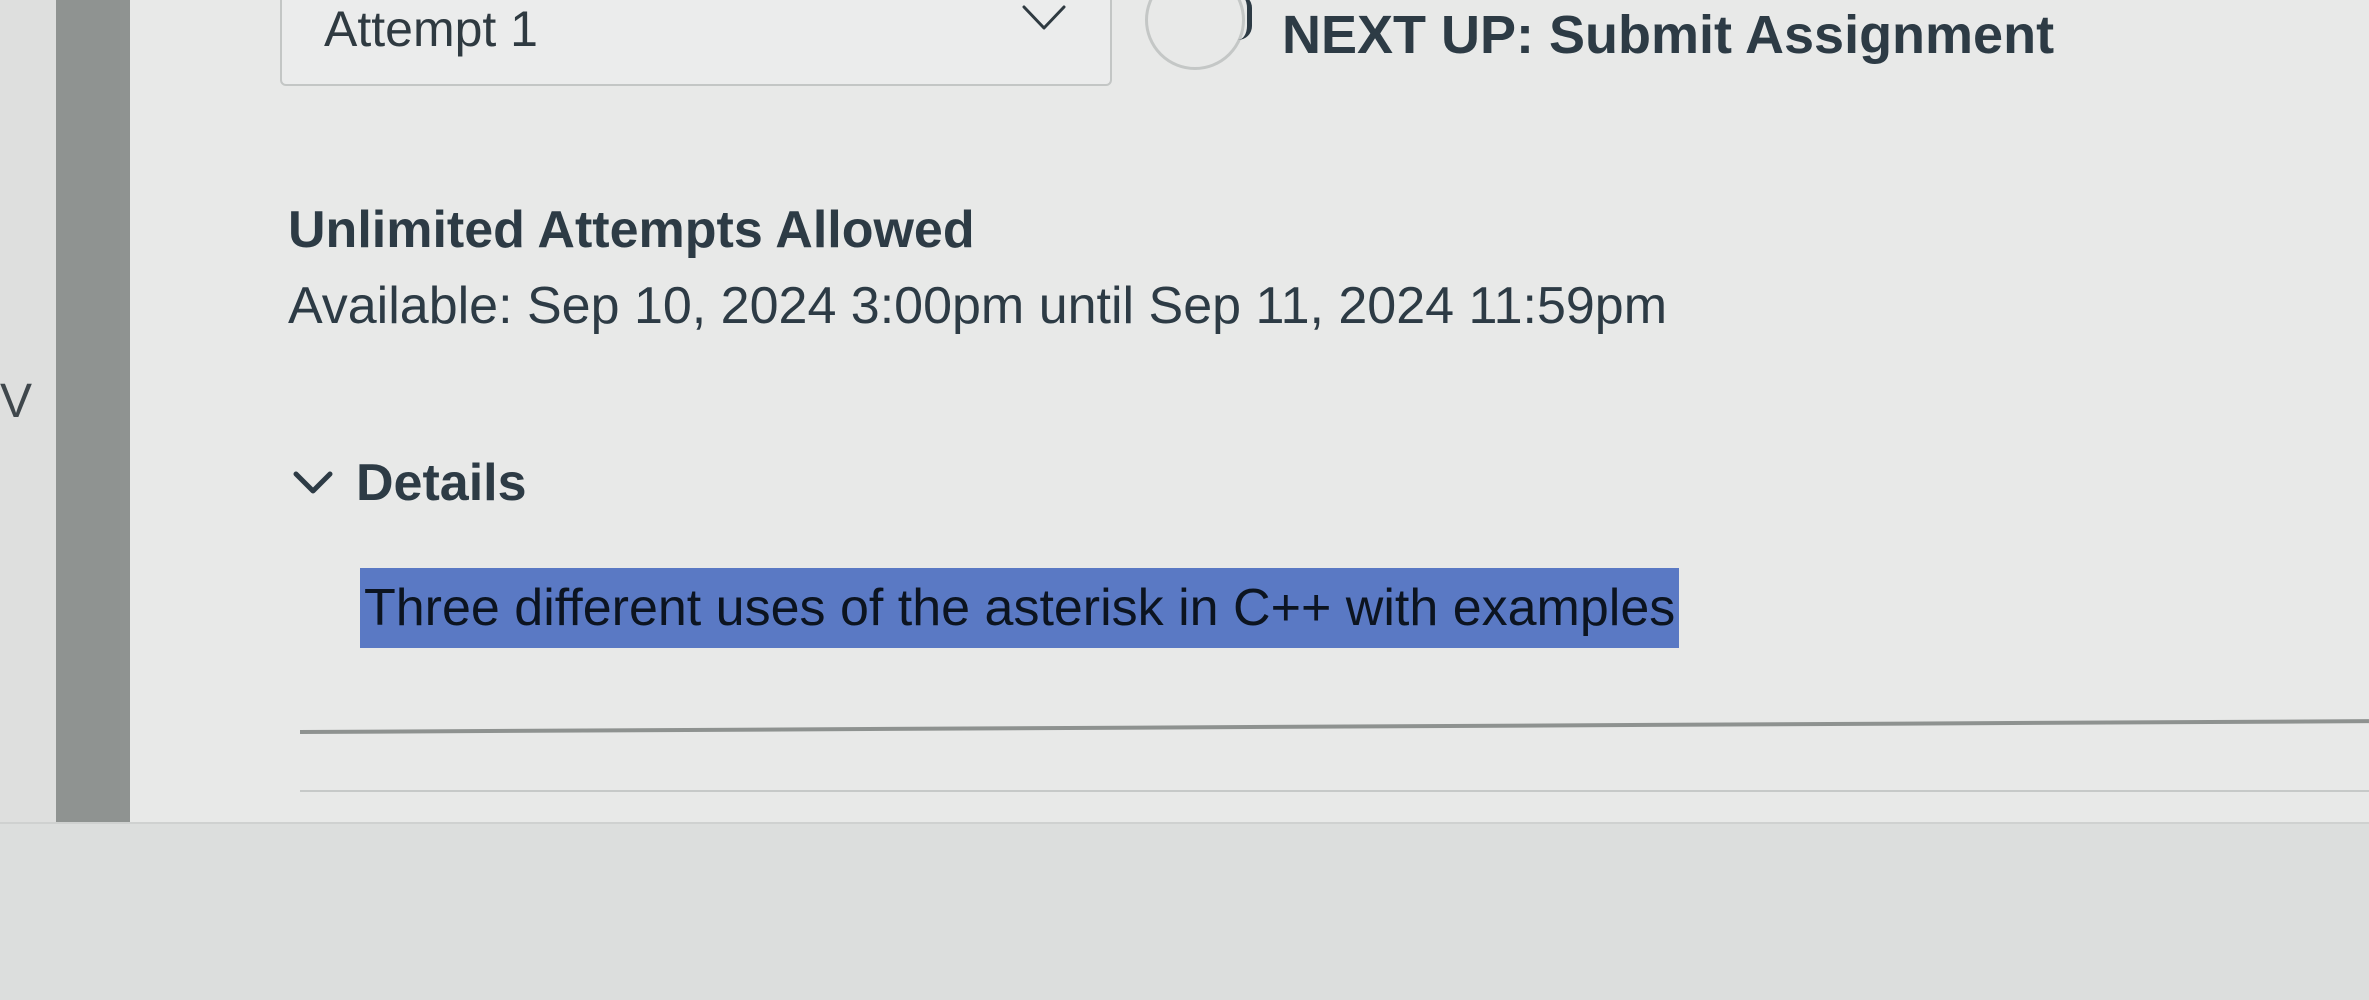 This screenshot has height=1000, width=2369. What do you see at coordinates (431, 29) in the screenshot?
I see `attempt-select-value: Attempt 1` at bounding box center [431, 29].